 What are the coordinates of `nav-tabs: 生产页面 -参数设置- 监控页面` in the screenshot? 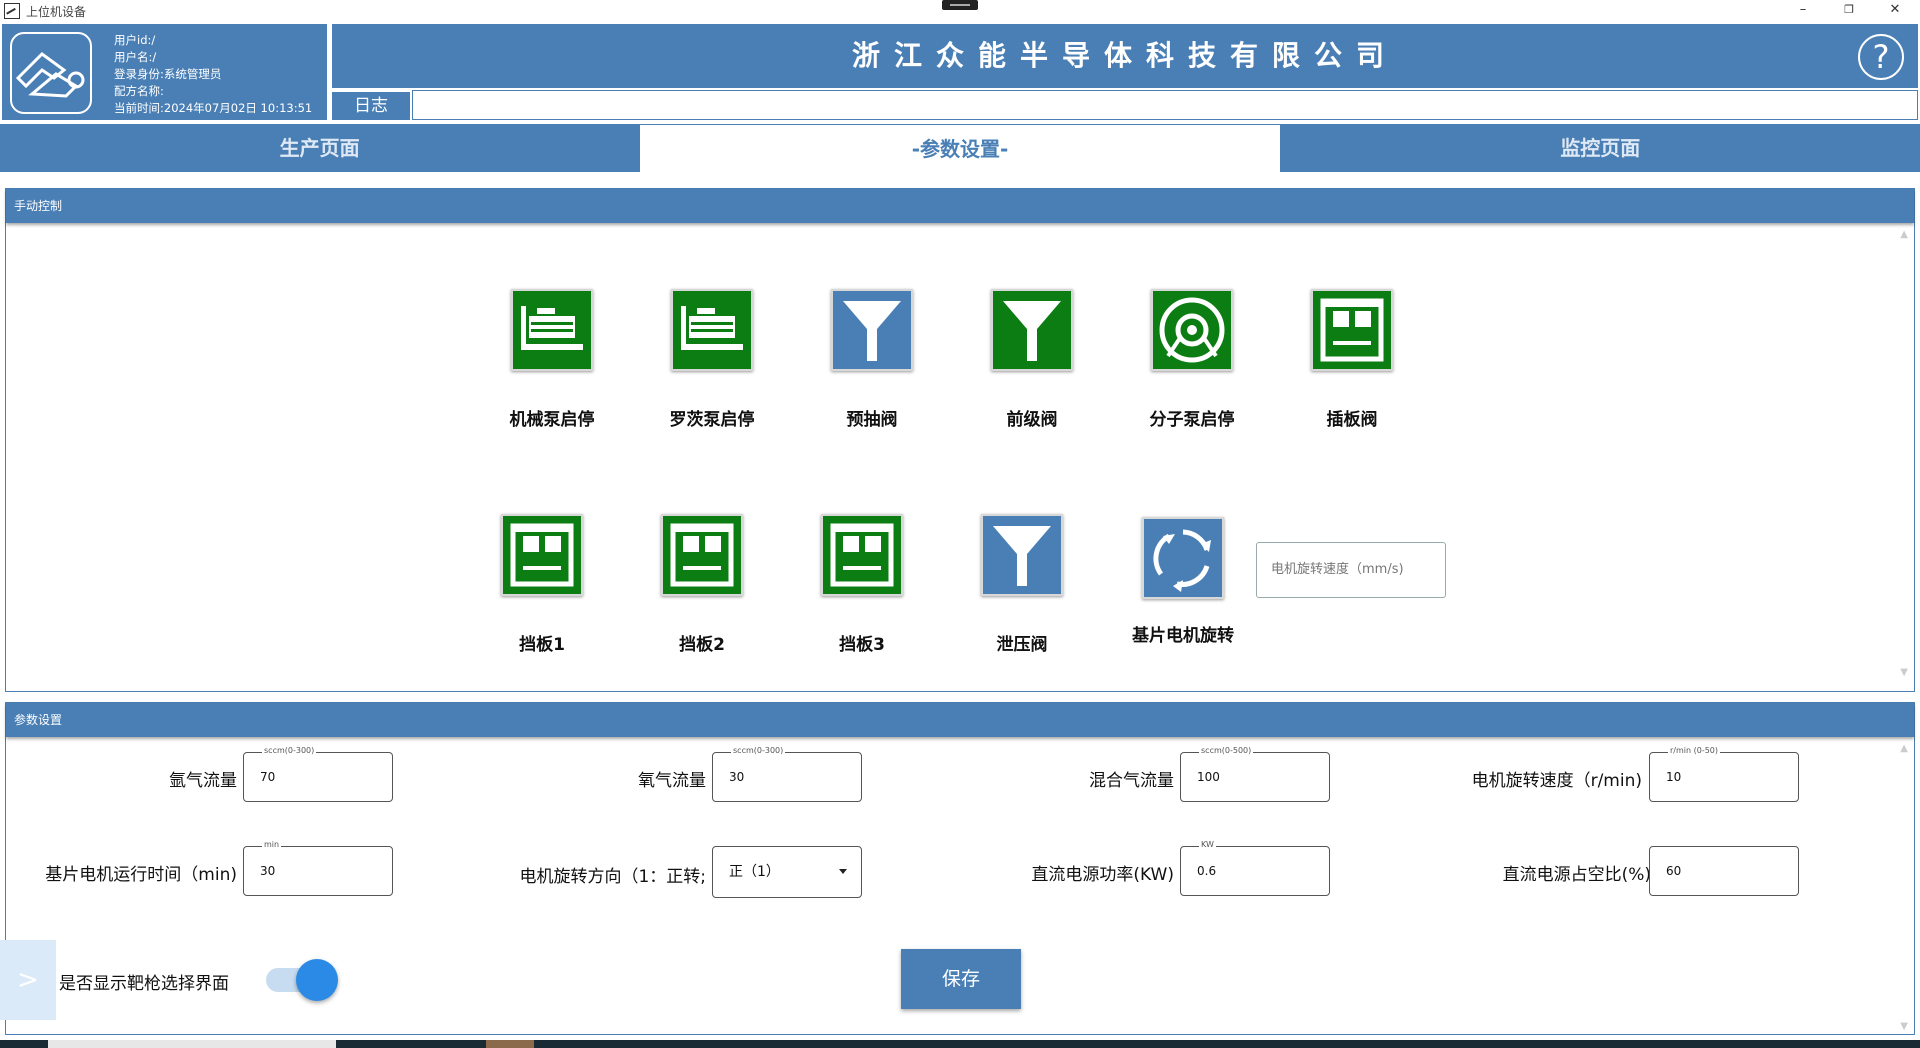 It's located at (960, 148).